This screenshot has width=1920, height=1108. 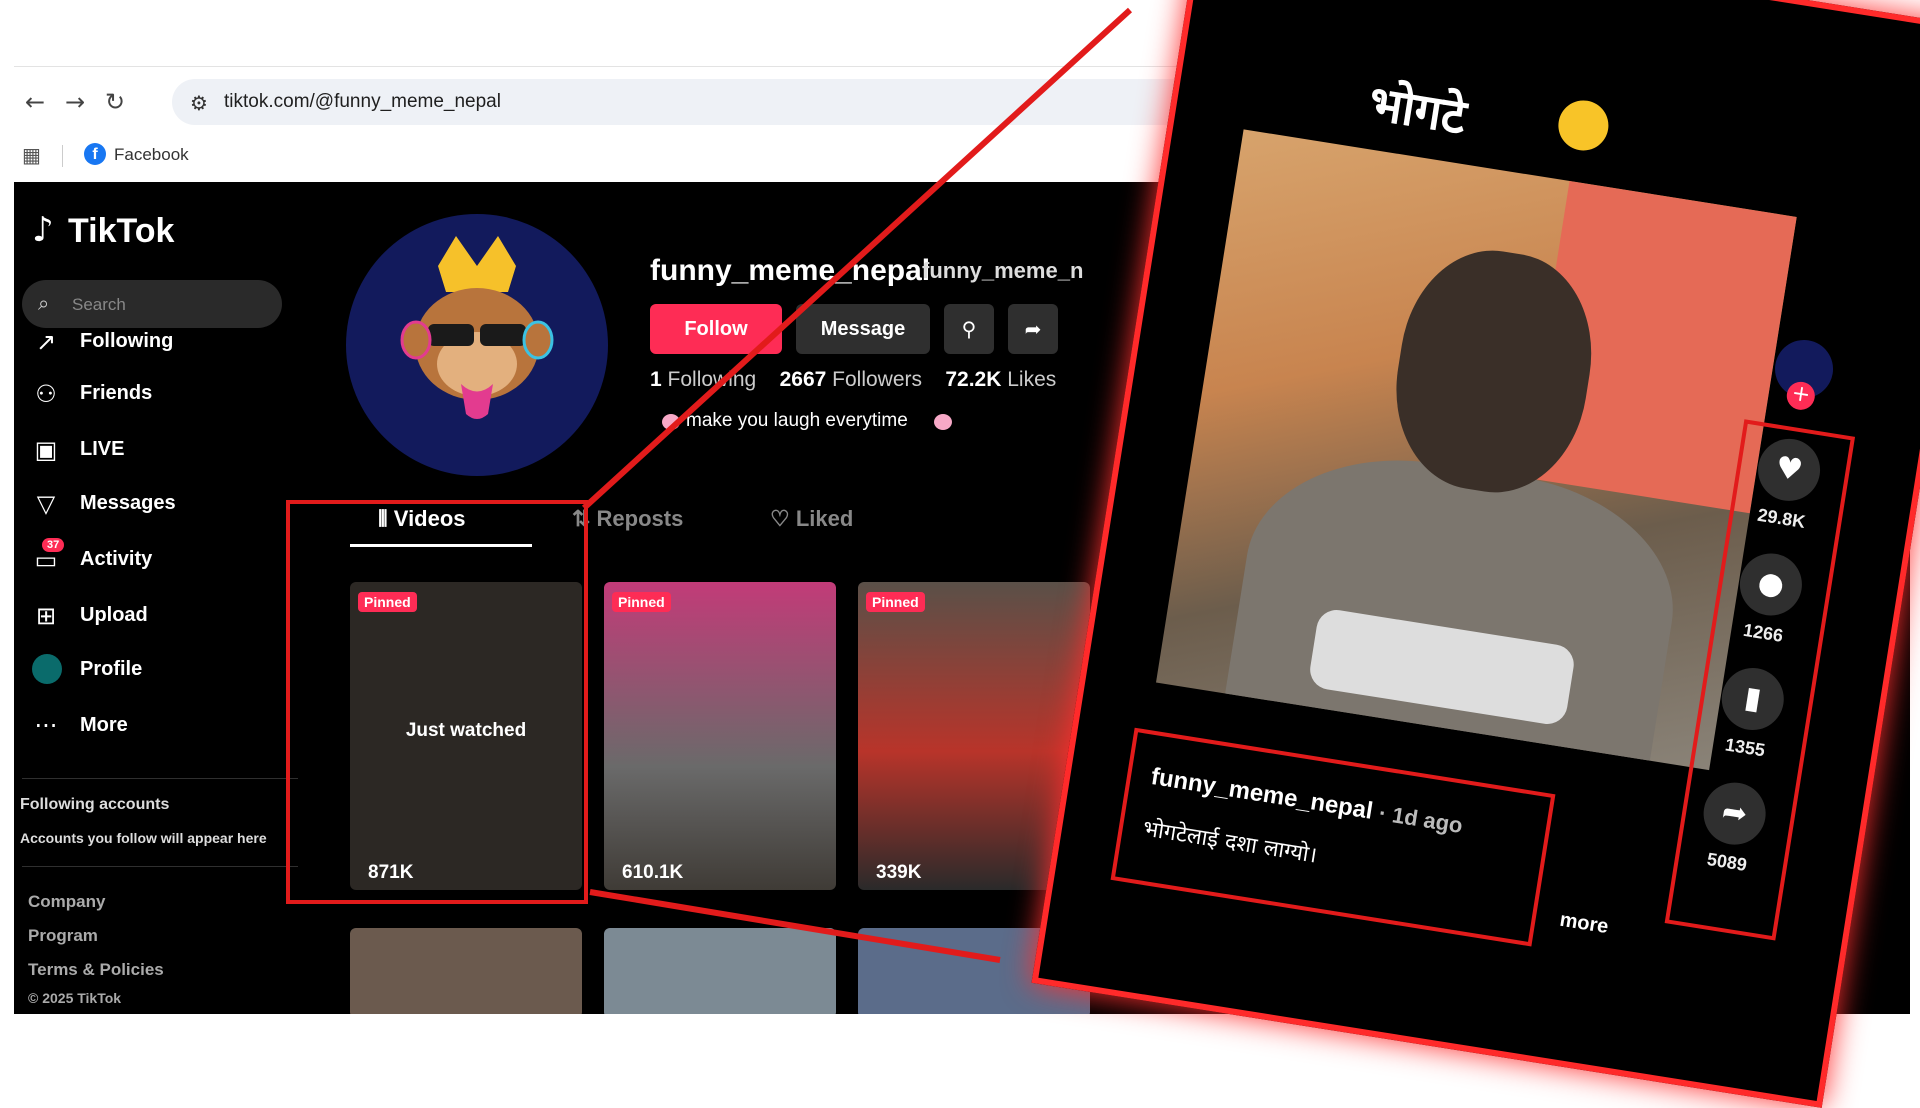 What do you see at coordinates (1417, 110) in the screenshot?
I see `video-title: भोगटे` at bounding box center [1417, 110].